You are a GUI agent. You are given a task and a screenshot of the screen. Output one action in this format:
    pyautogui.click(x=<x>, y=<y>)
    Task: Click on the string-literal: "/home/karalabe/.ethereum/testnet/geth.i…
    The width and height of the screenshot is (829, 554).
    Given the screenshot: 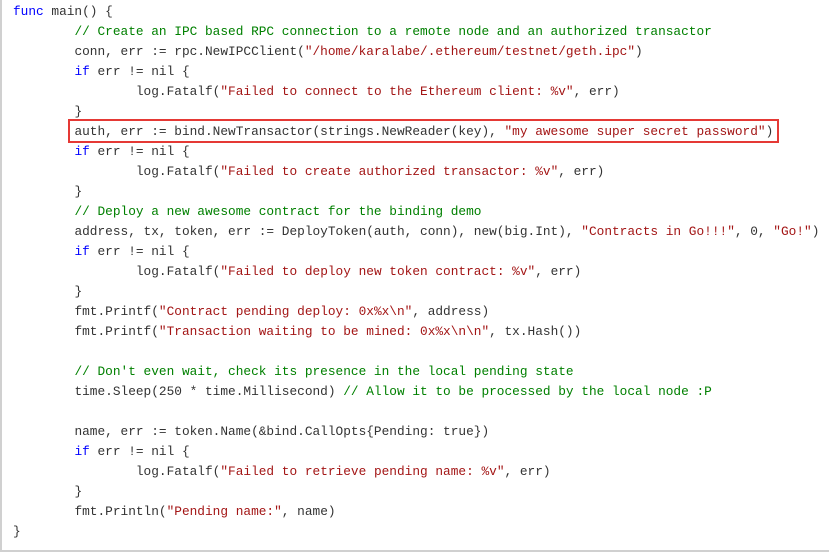 What is the action you would take?
    pyautogui.click(x=470, y=51)
    